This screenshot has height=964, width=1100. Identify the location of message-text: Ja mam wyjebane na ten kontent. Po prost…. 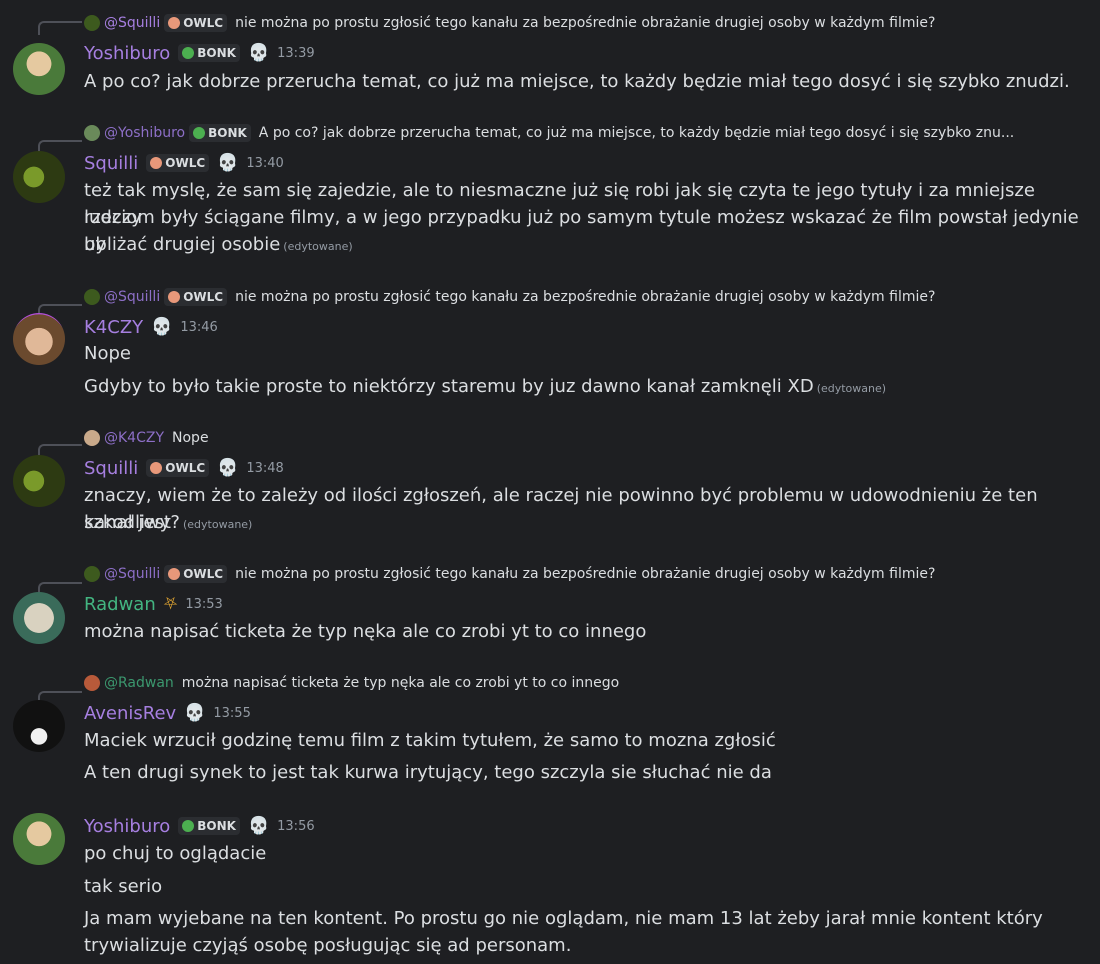
(563, 918).